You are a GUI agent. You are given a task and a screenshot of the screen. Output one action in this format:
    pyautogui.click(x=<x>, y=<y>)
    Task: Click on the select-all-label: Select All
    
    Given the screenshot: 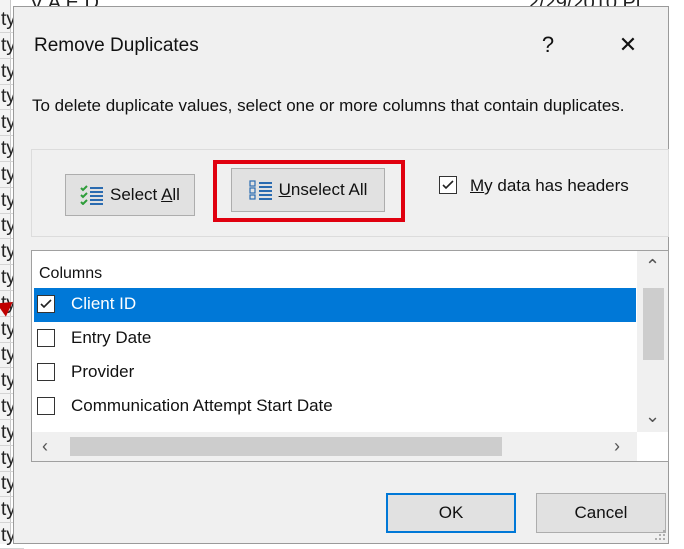 What is the action you would take?
    pyautogui.click(x=145, y=194)
    